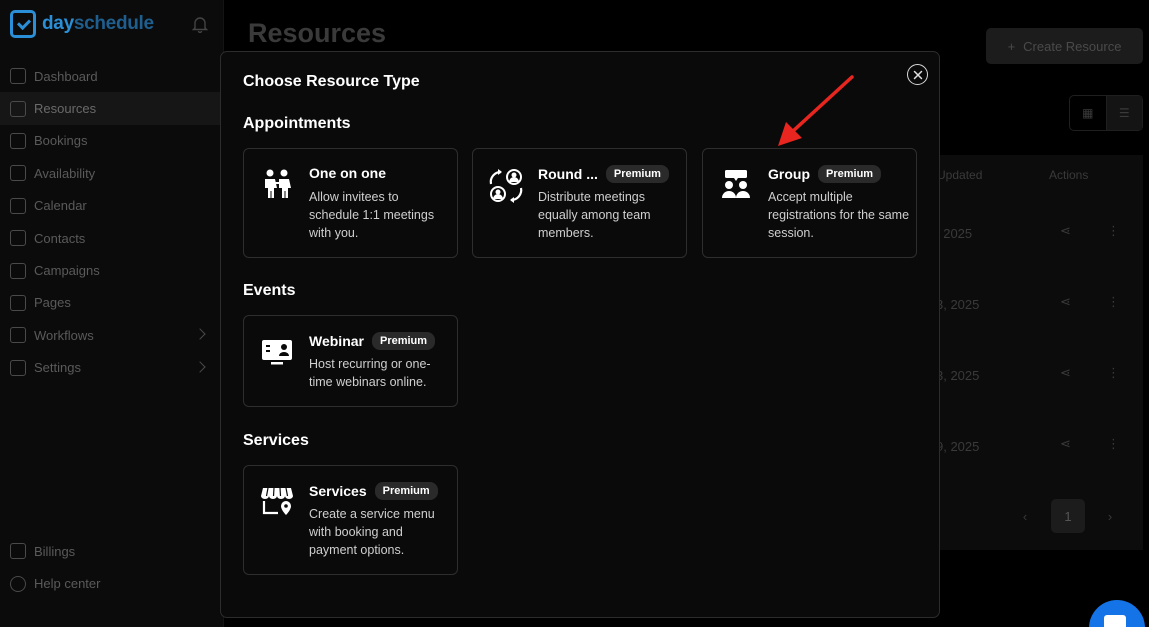 This screenshot has width=1149, height=627. What do you see at coordinates (18, 205) in the screenshot?
I see `calendar-icon` at bounding box center [18, 205].